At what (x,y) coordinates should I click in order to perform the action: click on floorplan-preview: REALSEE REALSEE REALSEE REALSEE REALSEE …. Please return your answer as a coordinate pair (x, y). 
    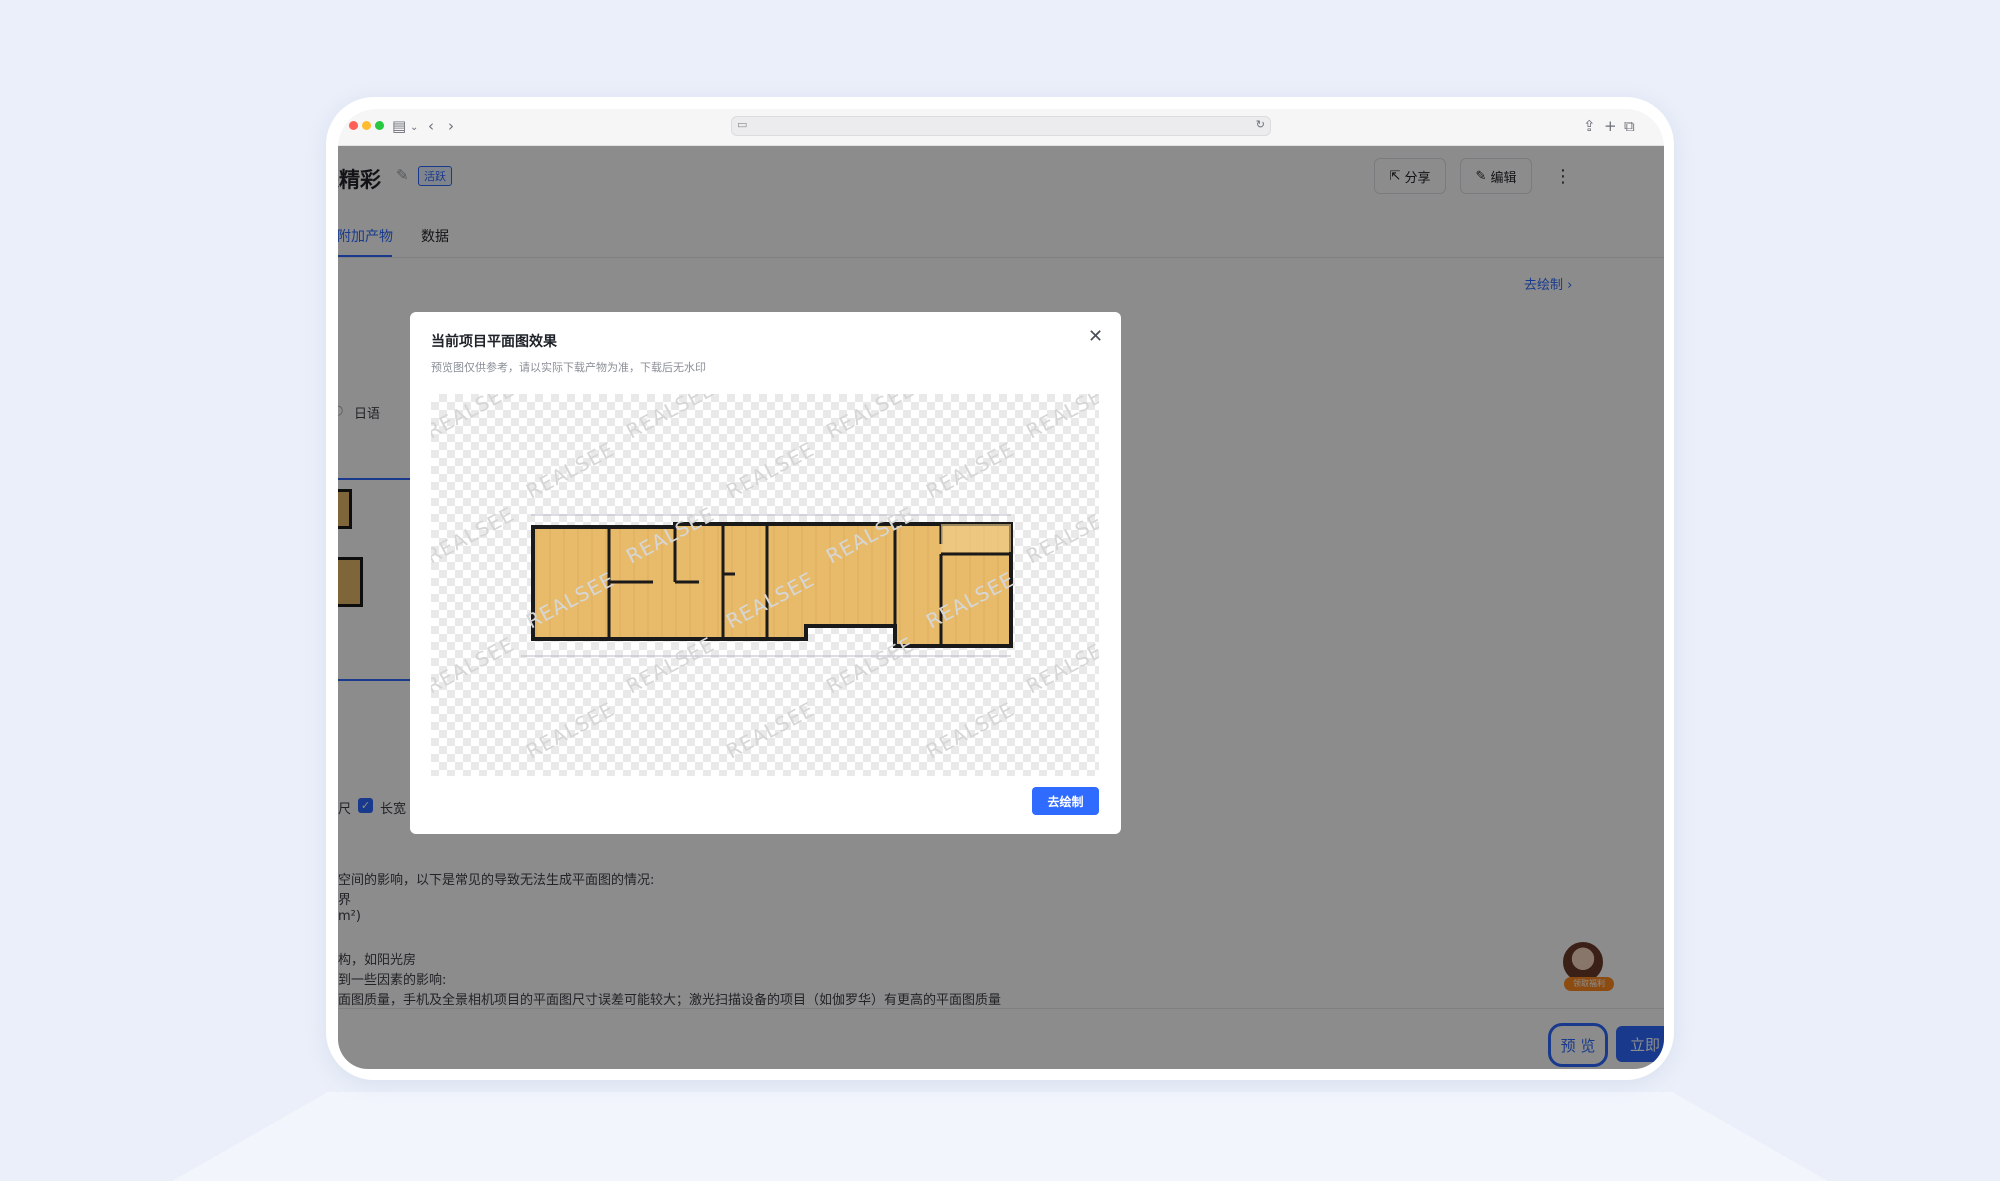
    Looking at the image, I should click on (765, 585).